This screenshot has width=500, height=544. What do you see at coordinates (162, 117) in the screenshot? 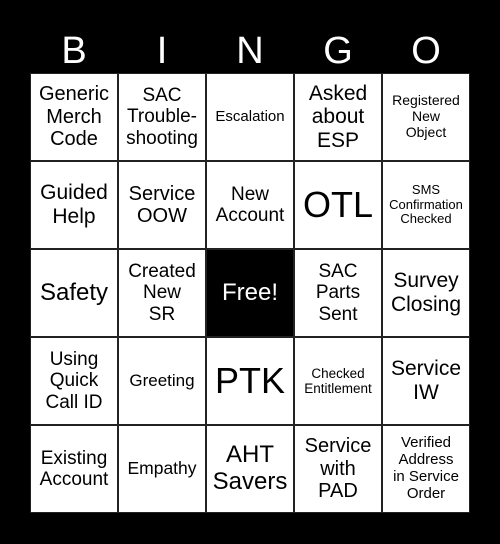
I see `bingo-cell: SAC Trouble- shooting` at bounding box center [162, 117].